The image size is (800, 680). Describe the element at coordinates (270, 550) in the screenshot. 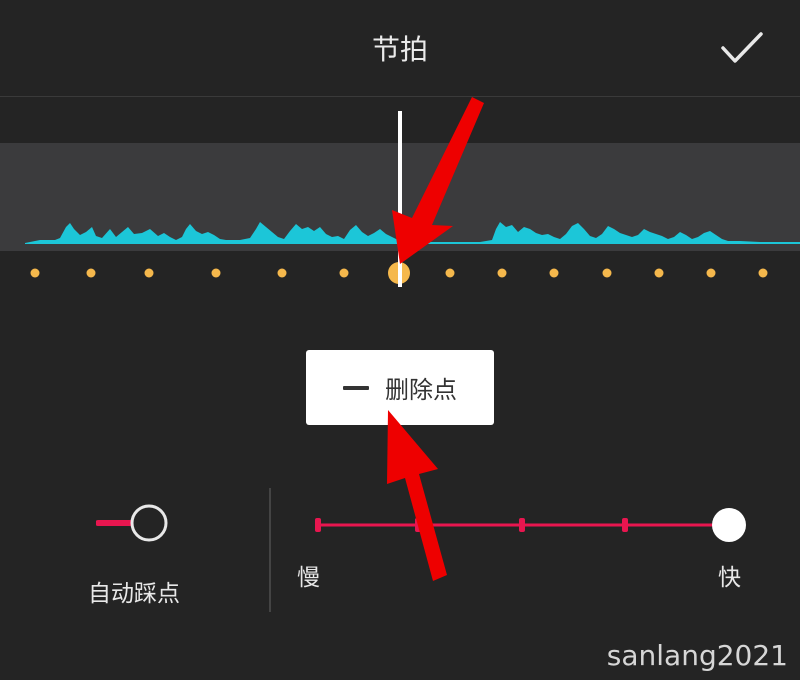

I see `divider` at that location.